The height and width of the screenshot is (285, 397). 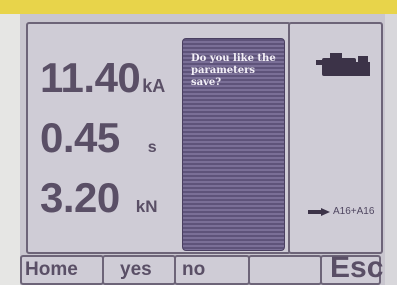 I want to click on station-indicator: A16+A16, so click(x=341, y=211).